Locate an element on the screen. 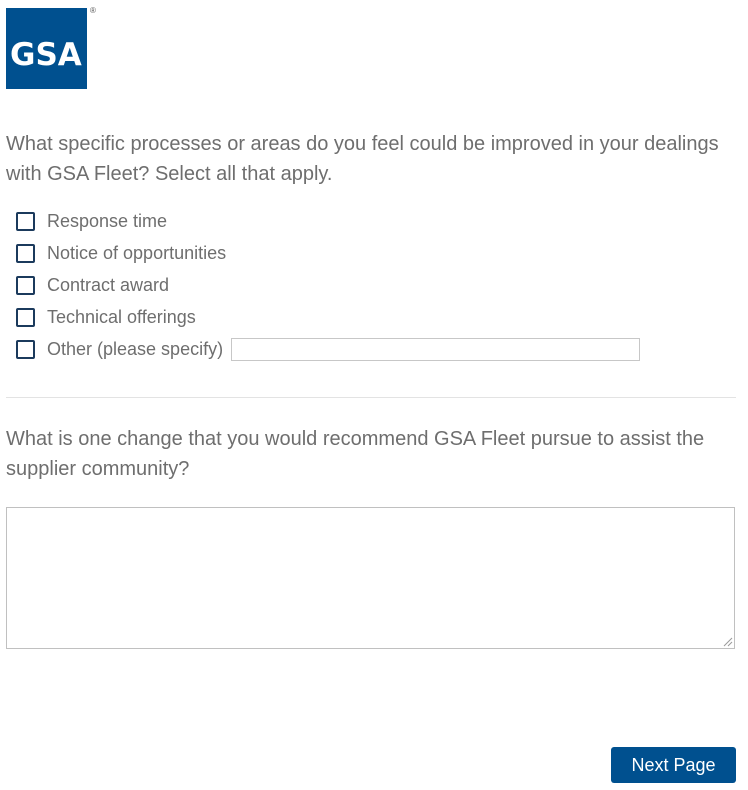 The width and height of the screenshot is (748, 790). option-label: Technical offerings is located at coordinates (121, 316).